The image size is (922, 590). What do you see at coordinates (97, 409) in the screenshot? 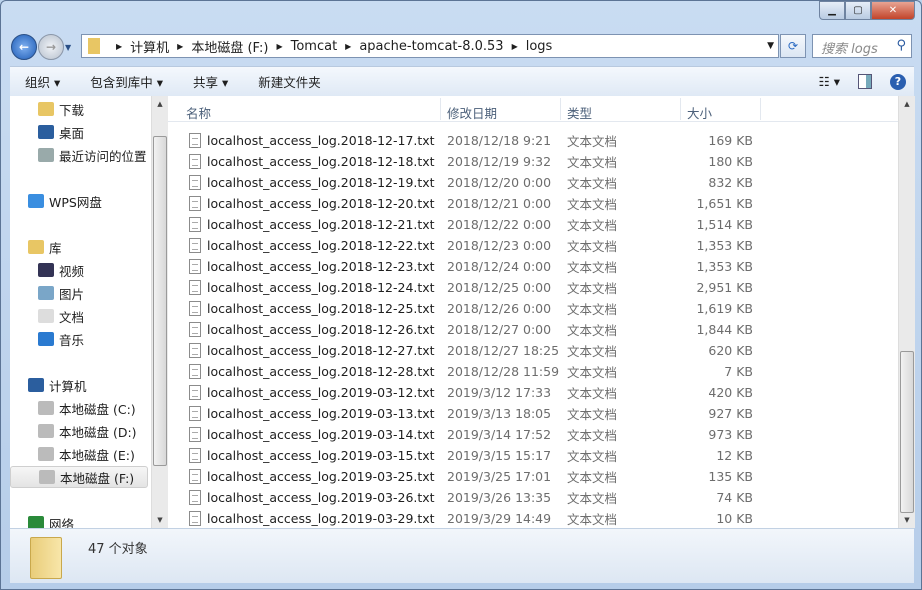
I see `sidebar-item-label: 本地磁盘 (C:)` at bounding box center [97, 409].